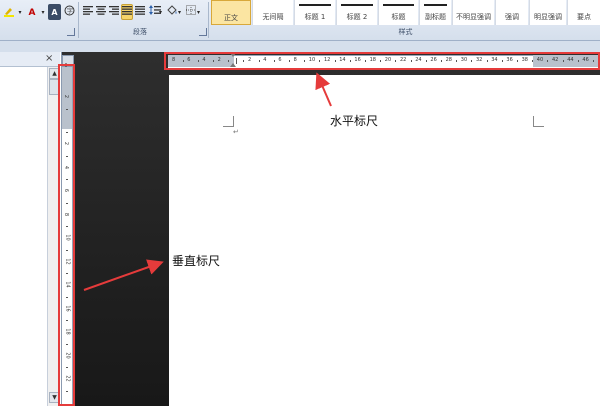 The height and width of the screenshot is (406, 600). What do you see at coordinates (323, 89) in the screenshot?
I see `horizontal-ruler-arrow` at bounding box center [323, 89].